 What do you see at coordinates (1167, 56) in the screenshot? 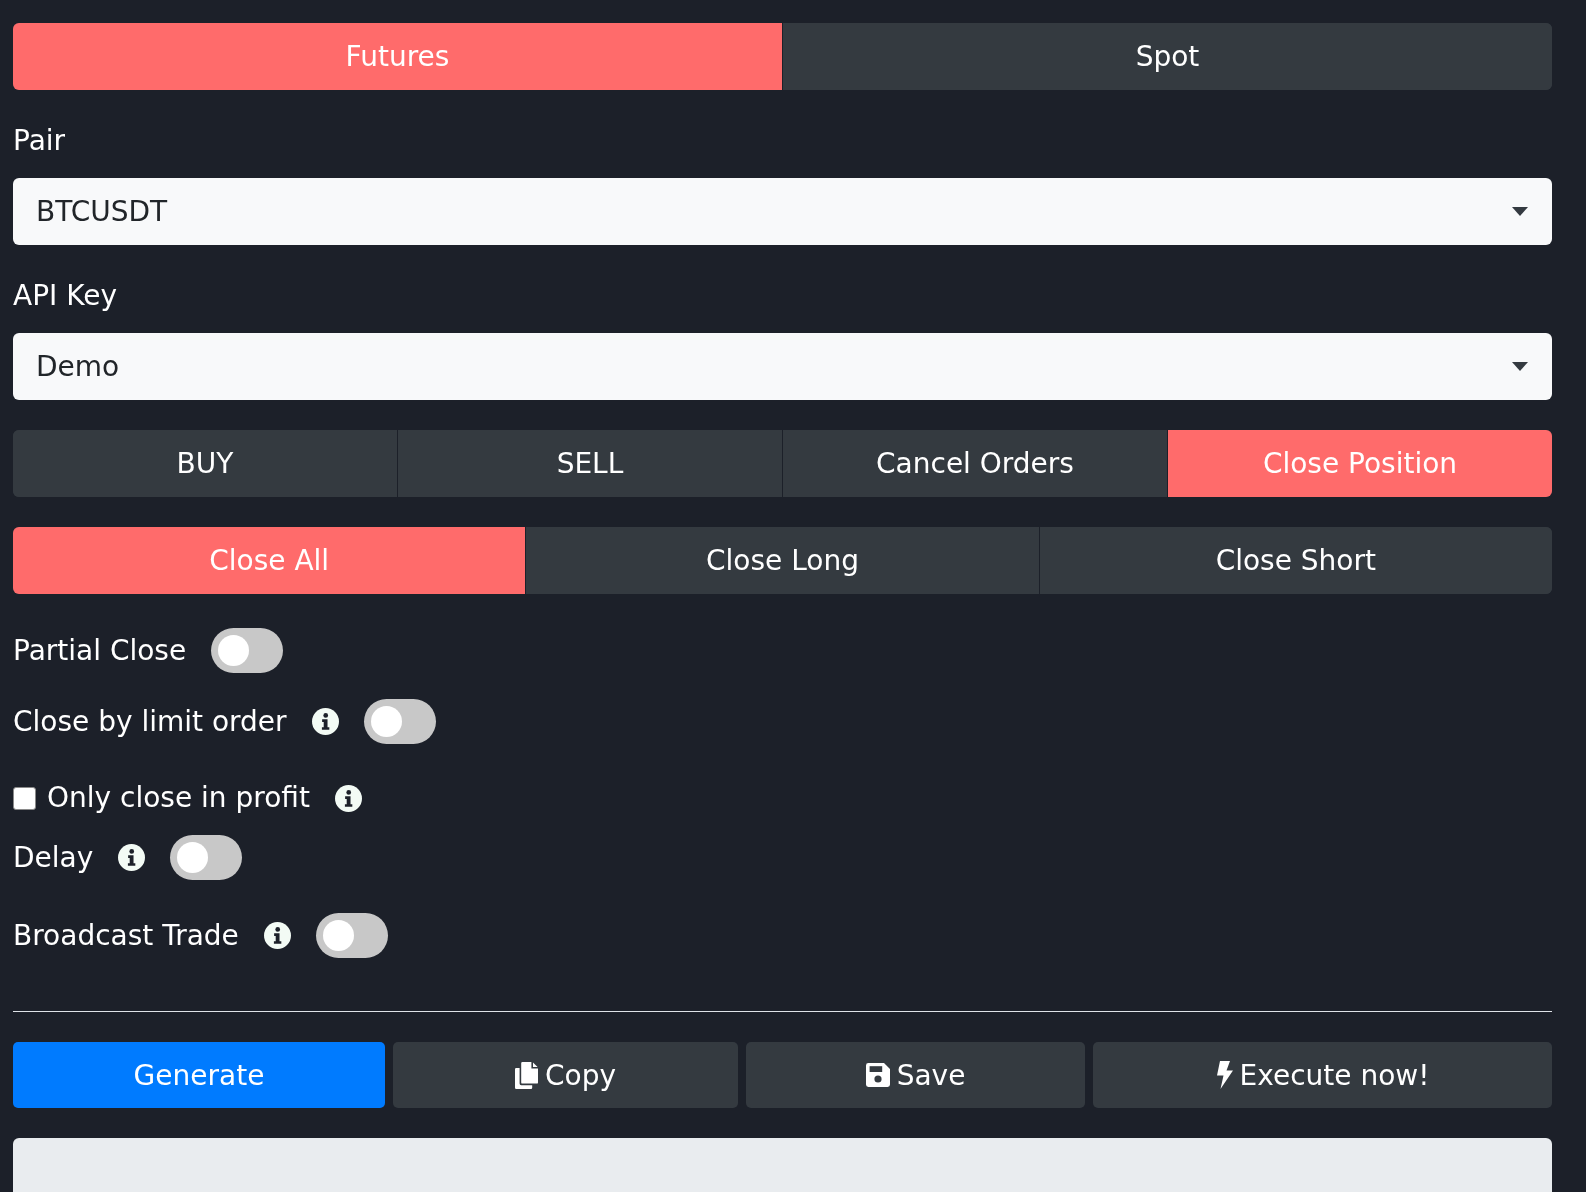
I see `market-tab: Spot` at bounding box center [1167, 56].